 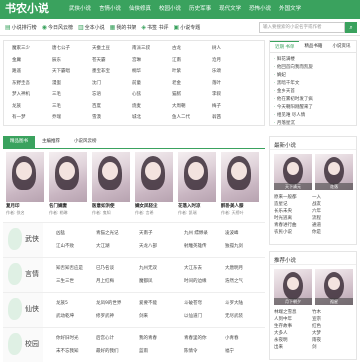 What do you see at coordinates (21, 48) in the screenshot?
I see `author-tag: 魔家三少` at bounding box center [21, 48].